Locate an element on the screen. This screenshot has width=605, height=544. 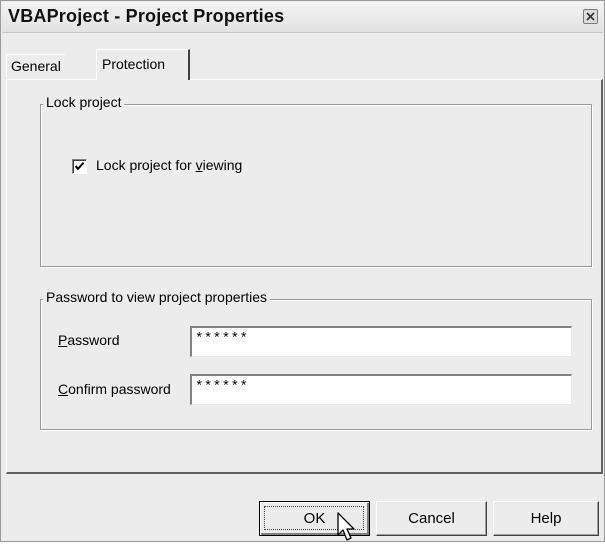
password-label-mnemonic: P is located at coordinates (63, 340).